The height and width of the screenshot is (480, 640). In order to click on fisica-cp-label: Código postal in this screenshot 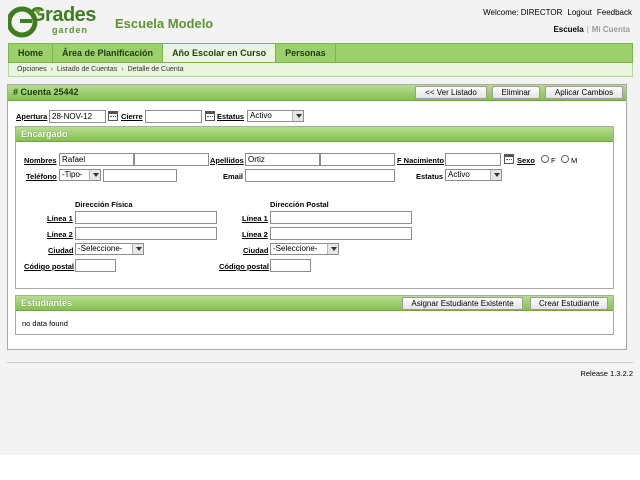, I will do `click(49, 266)`.